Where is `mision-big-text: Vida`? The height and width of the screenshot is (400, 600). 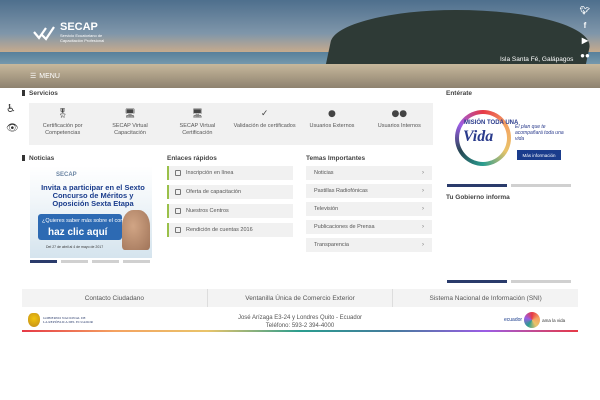 mision-big-text: Vida is located at coordinates (478, 136).